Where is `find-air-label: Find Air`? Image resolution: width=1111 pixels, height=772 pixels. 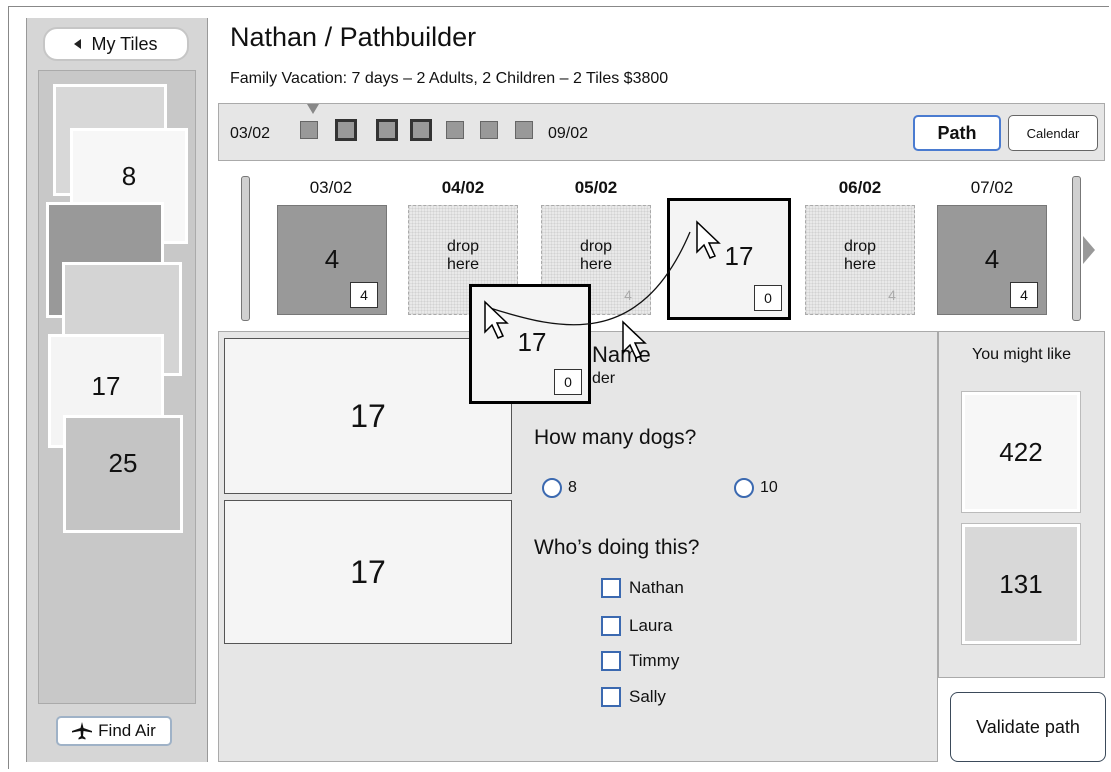 find-air-label: Find Air is located at coordinates (127, 730).